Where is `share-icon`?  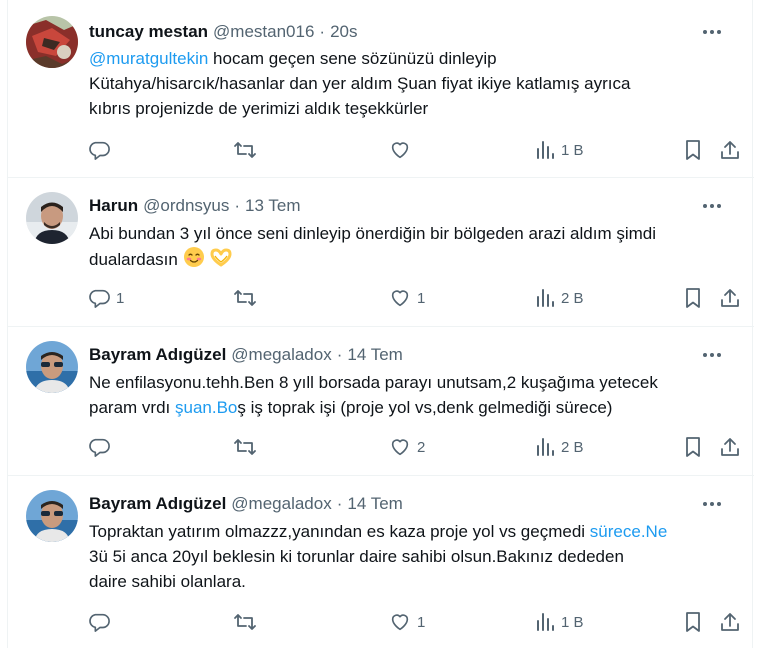 share-icon is located at coordinates (730, 150).